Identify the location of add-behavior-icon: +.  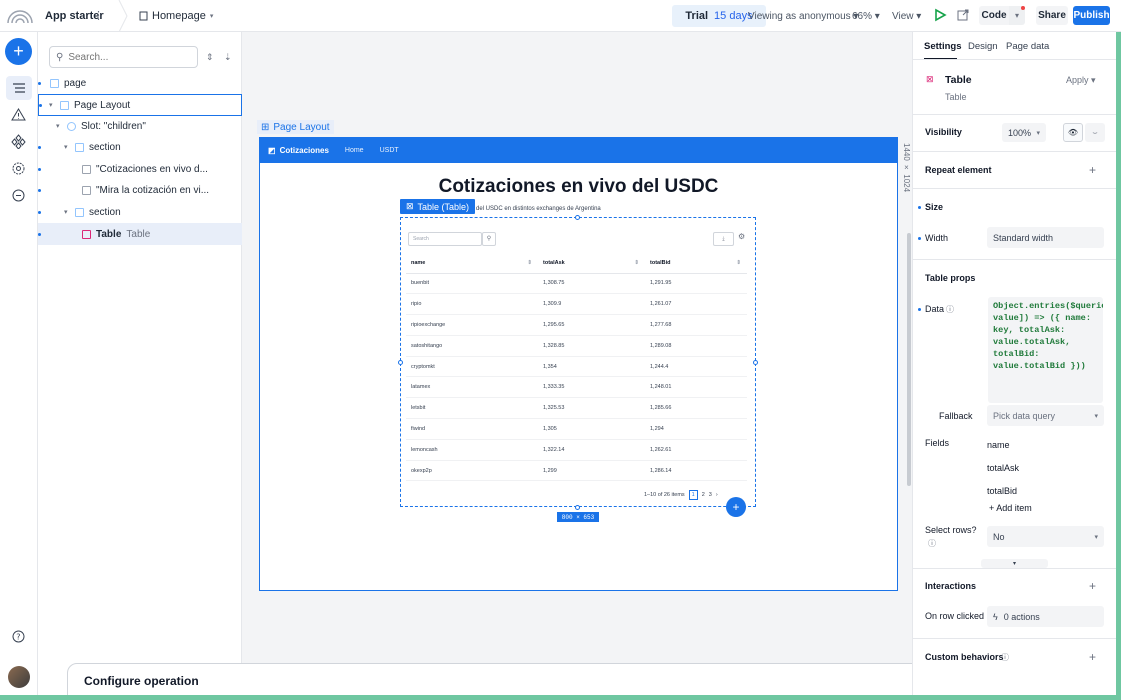
(1092, 657).